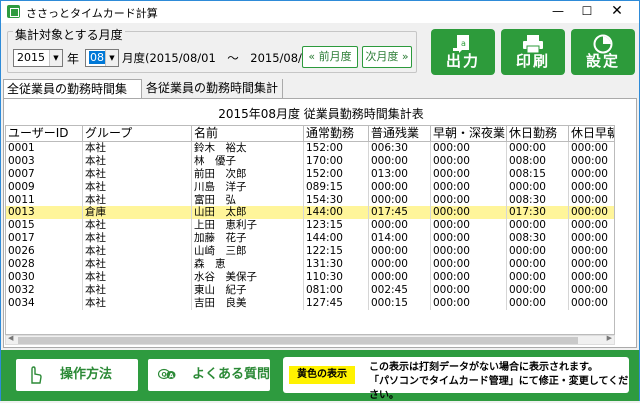 This screenshot has width=640, height=403. What do you see at coordinates (587, 12) in the screenshot?
I see `maximize-button: ☐` at bounding box center [587, 12].